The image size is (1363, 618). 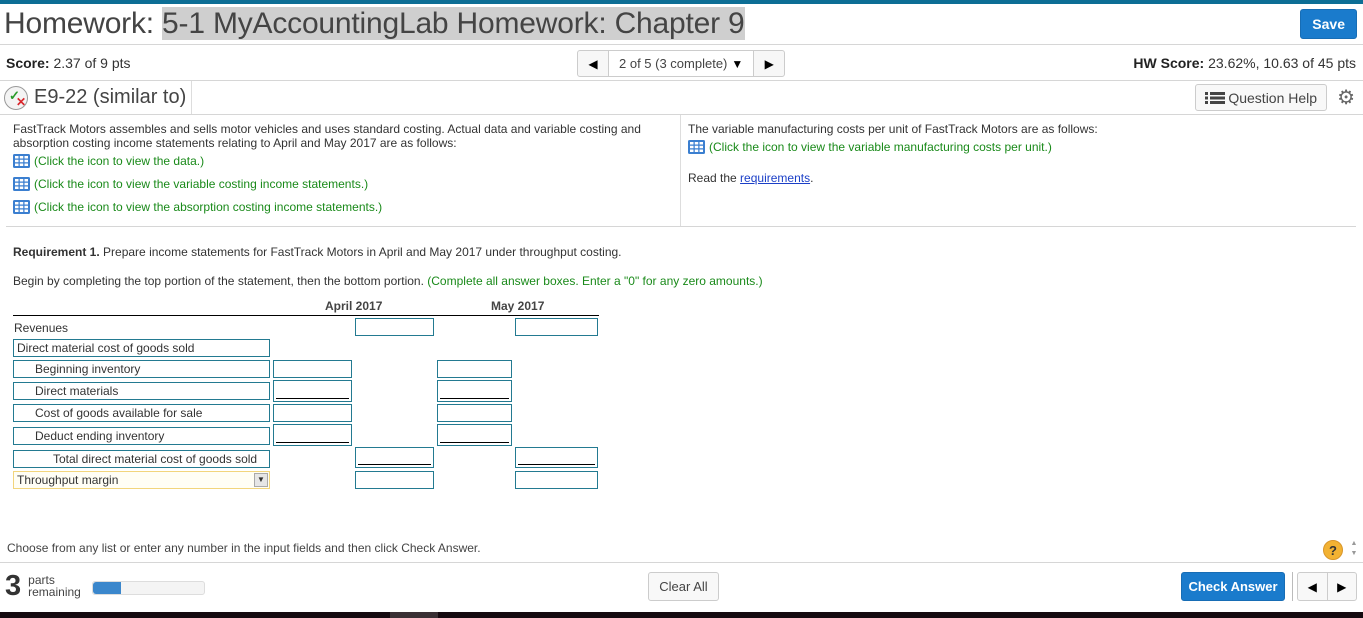 I want to click on requirements-link: requirements, so click(x=775, y=178).